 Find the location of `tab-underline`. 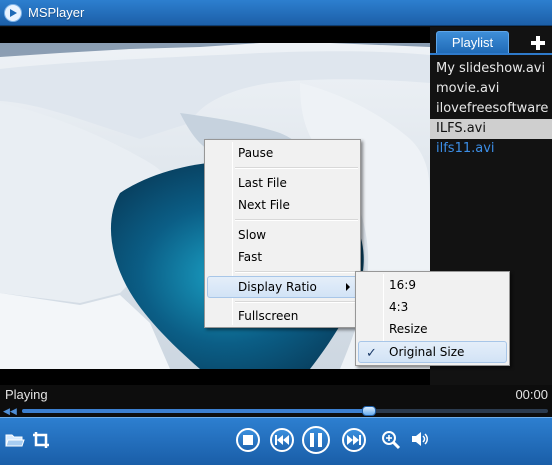

tab-underline is located at coordinates (491, 54).